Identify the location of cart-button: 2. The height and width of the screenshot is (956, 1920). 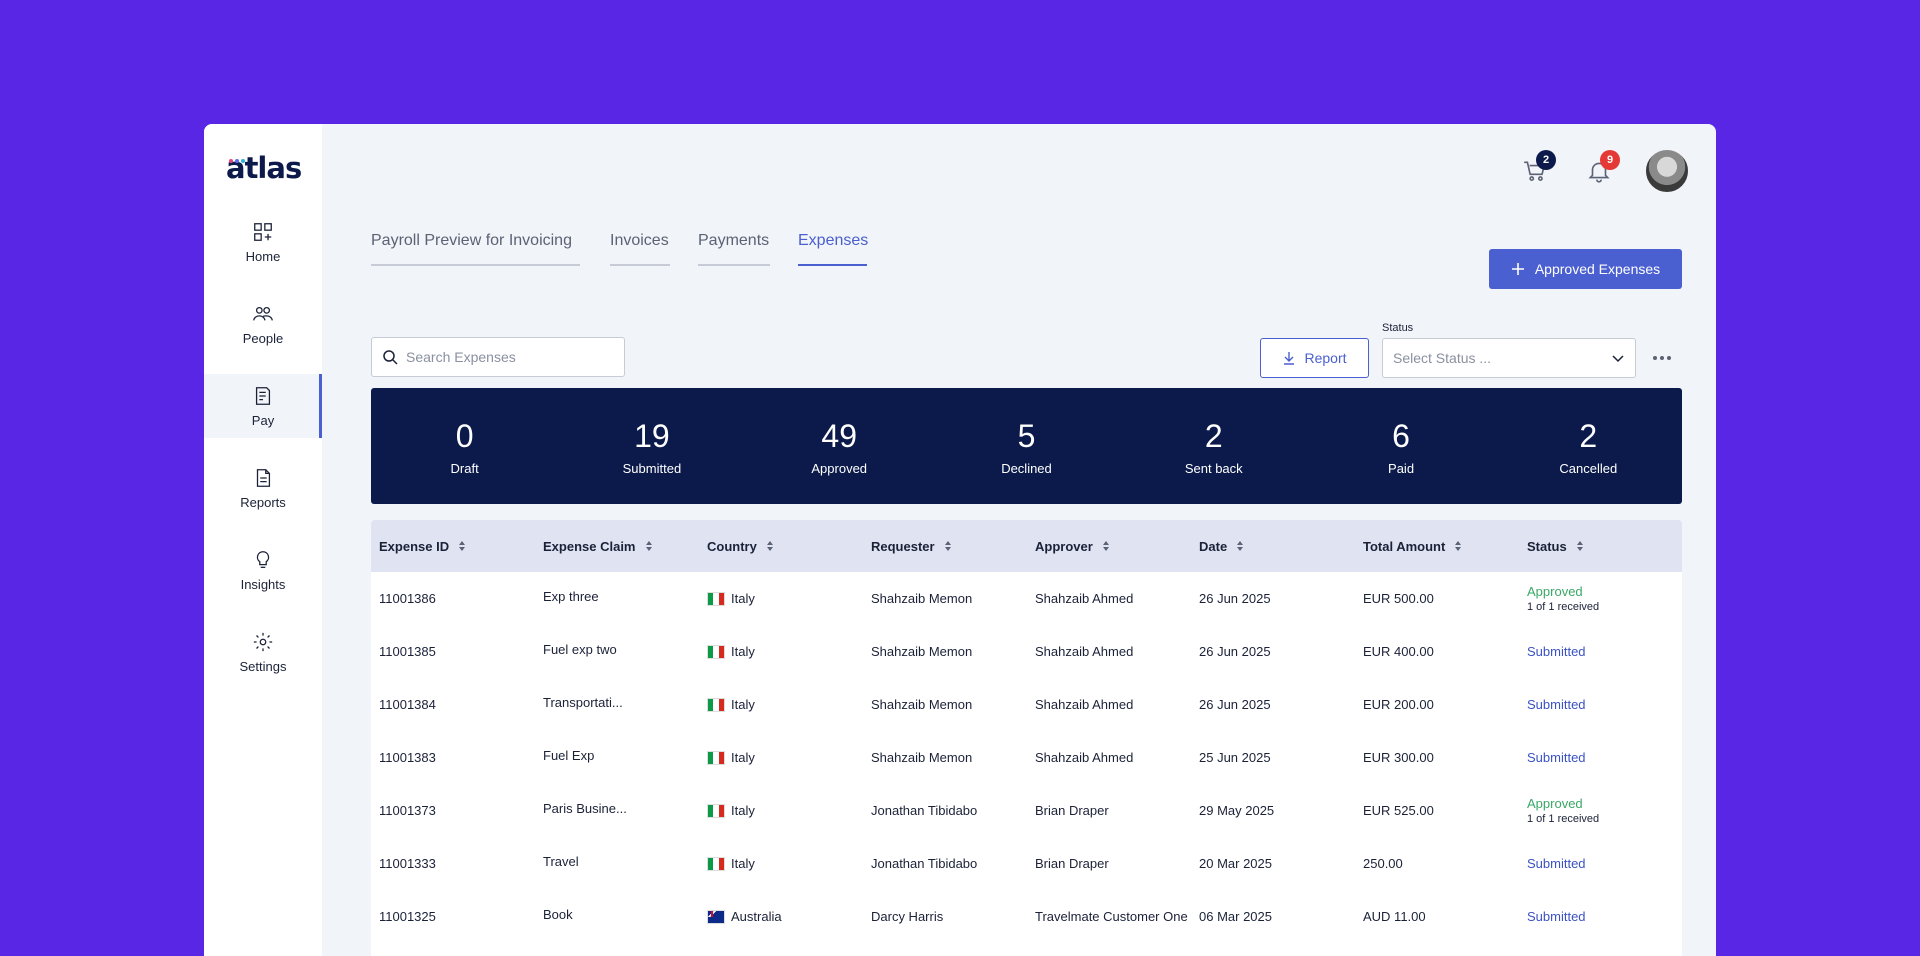
(1539, 167).